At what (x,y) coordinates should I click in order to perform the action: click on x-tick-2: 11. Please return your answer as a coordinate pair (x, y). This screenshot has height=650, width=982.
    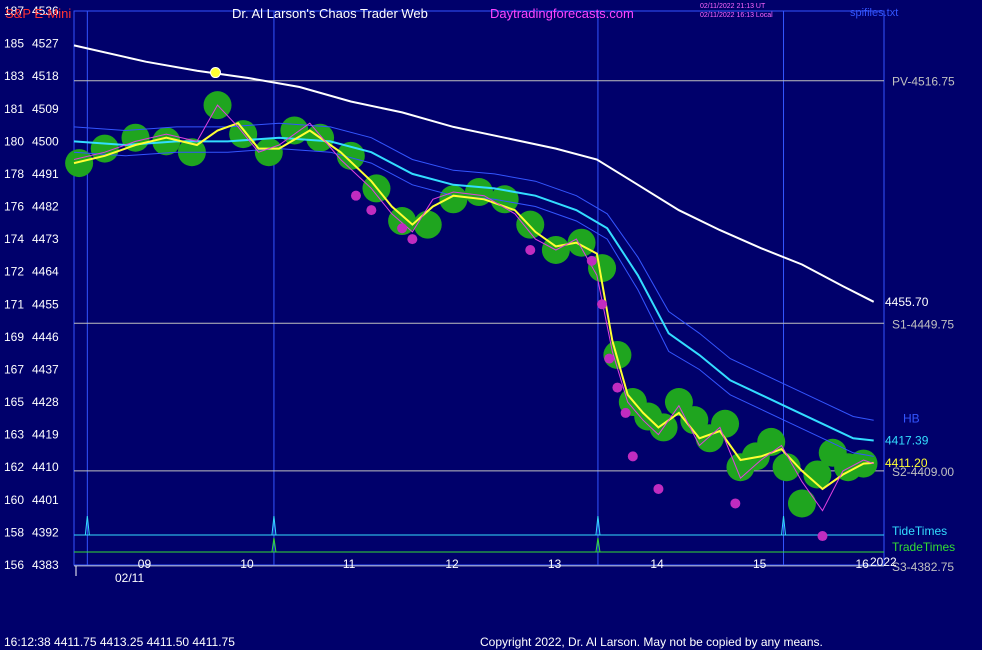
    Looking at the image, I should click on (349, 564).